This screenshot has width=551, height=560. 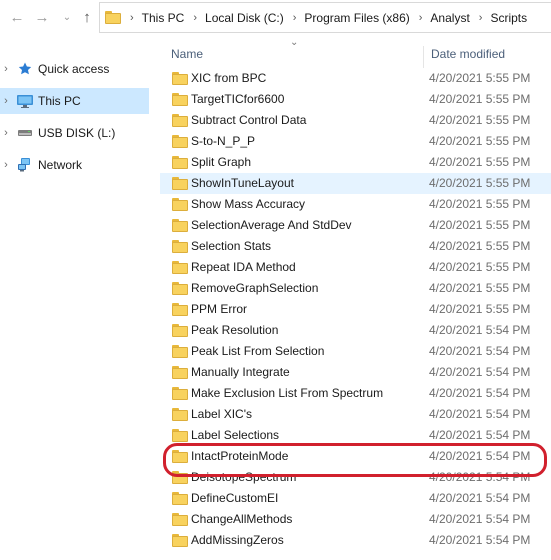 I want to click on back-button: ←, so click(x=17, y=18).